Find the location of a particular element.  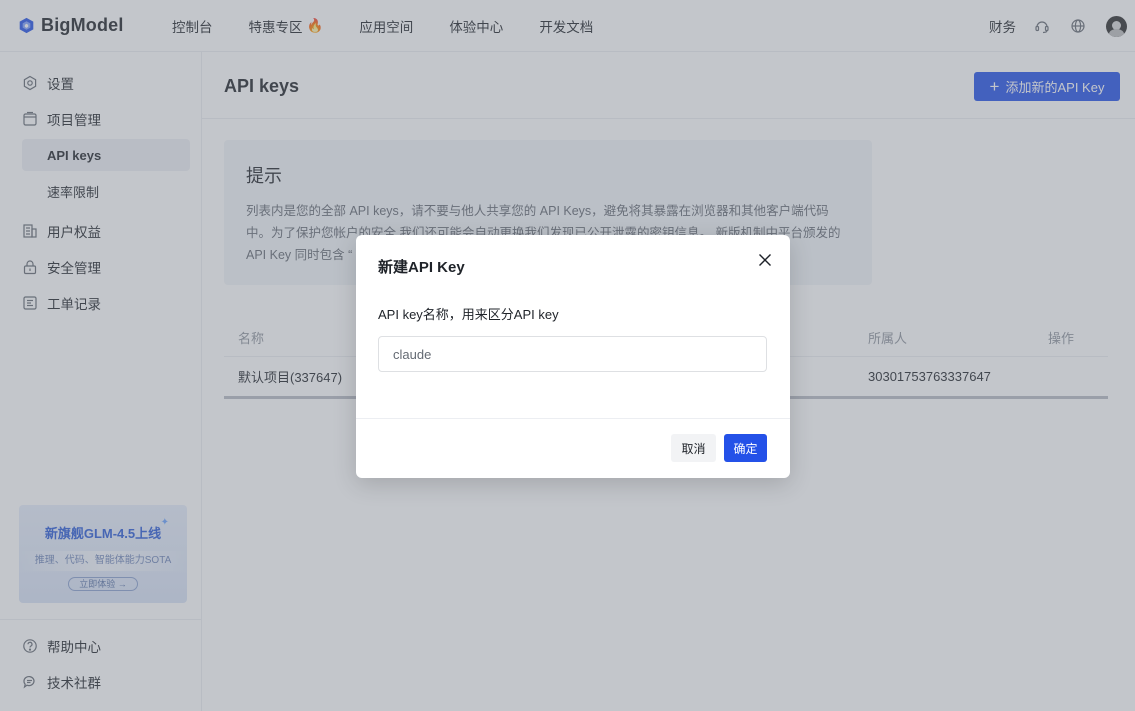

confirm-button: 确定 is located at coordinates (745, 448).